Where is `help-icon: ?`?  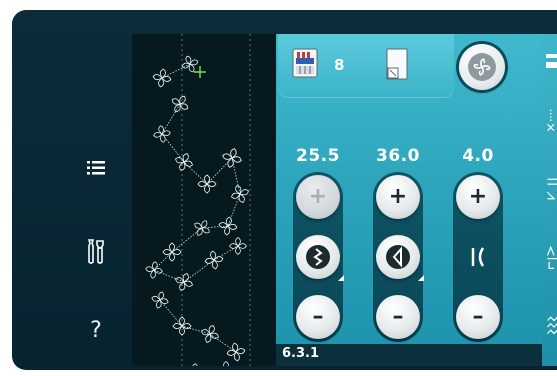 help-icon: ? is located at coordinates (96, 330).